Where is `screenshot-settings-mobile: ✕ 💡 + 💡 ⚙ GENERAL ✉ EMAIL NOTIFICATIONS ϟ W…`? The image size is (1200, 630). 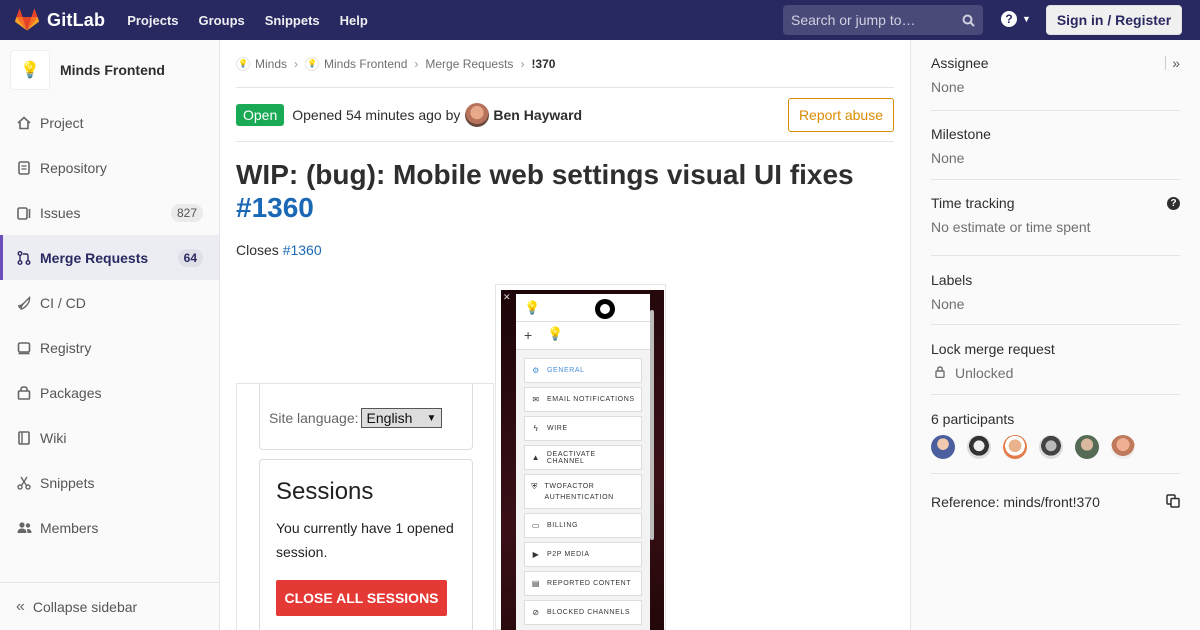 screenshot-settings-mobile: ✕ 💡 + 💡 ⚙ GENERAL ✉ EMAIL NOTIFICATIONS ϟ W… is located at coordinates (580, 457).